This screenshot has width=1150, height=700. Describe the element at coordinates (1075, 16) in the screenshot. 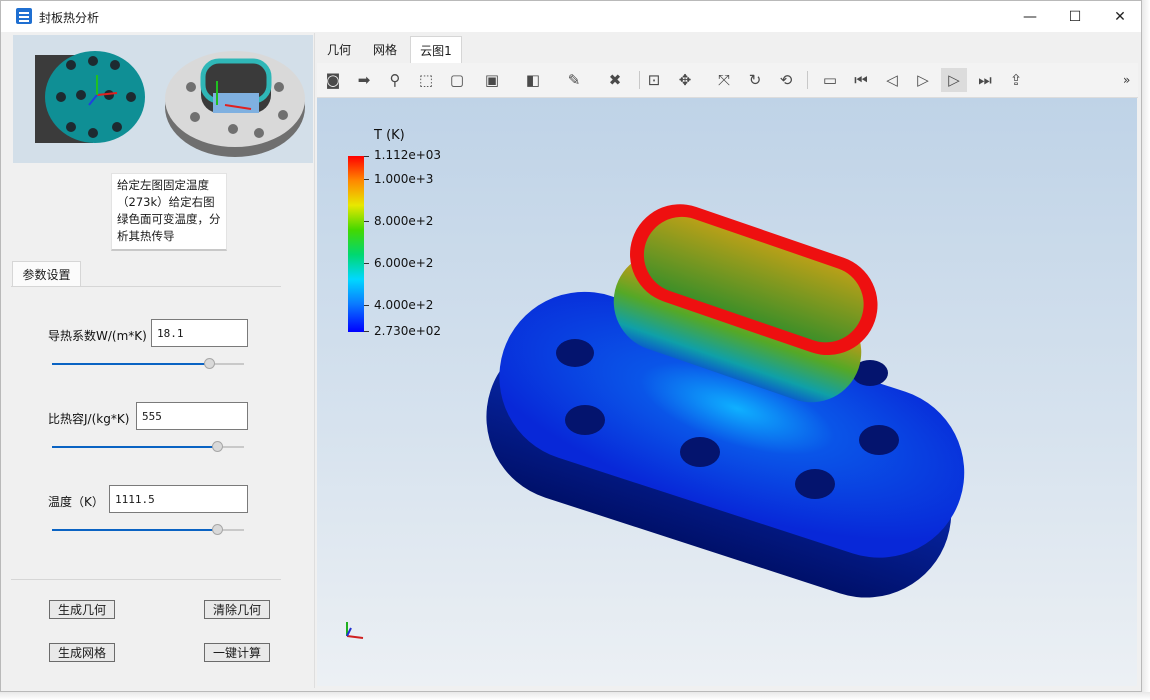

I see `maximize-button: ☐` at that location.